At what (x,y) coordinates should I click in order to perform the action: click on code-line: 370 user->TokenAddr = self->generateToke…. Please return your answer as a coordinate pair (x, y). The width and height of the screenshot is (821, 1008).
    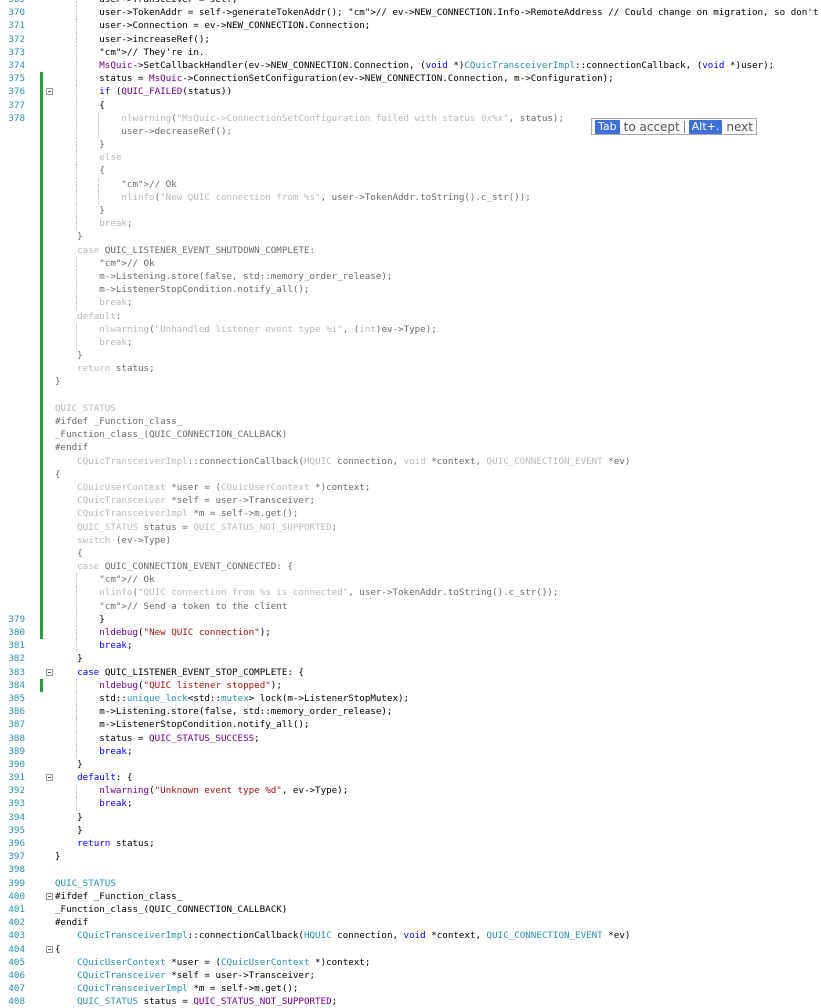
    Looking at the image, I should click on (410, 13).